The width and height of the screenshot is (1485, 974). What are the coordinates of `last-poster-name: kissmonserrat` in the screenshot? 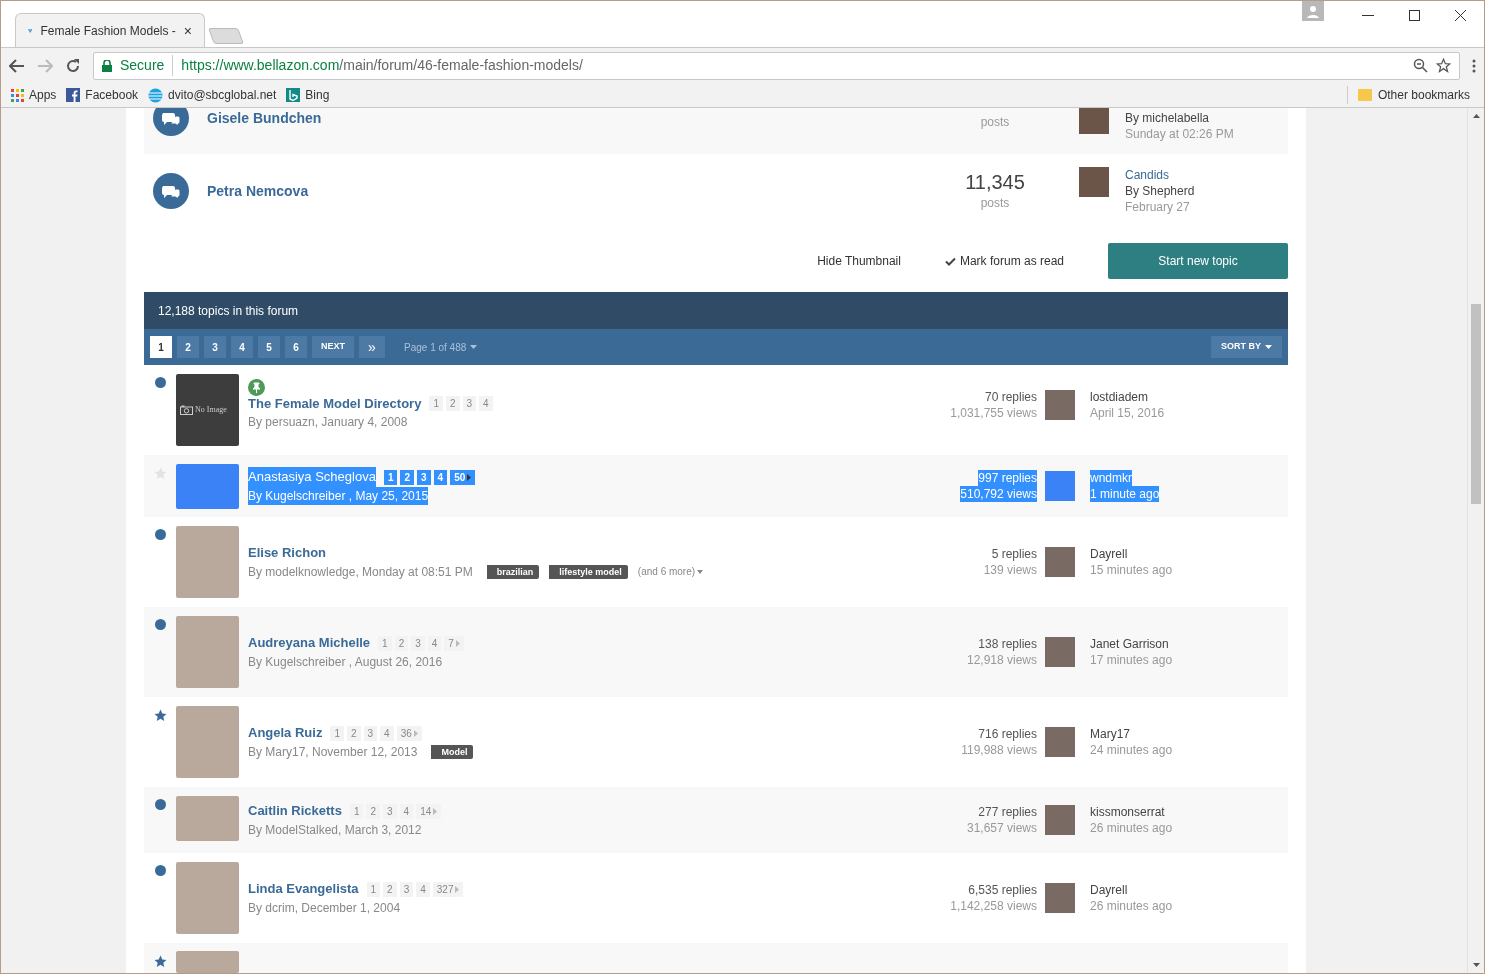 It's located at (1127, 812).